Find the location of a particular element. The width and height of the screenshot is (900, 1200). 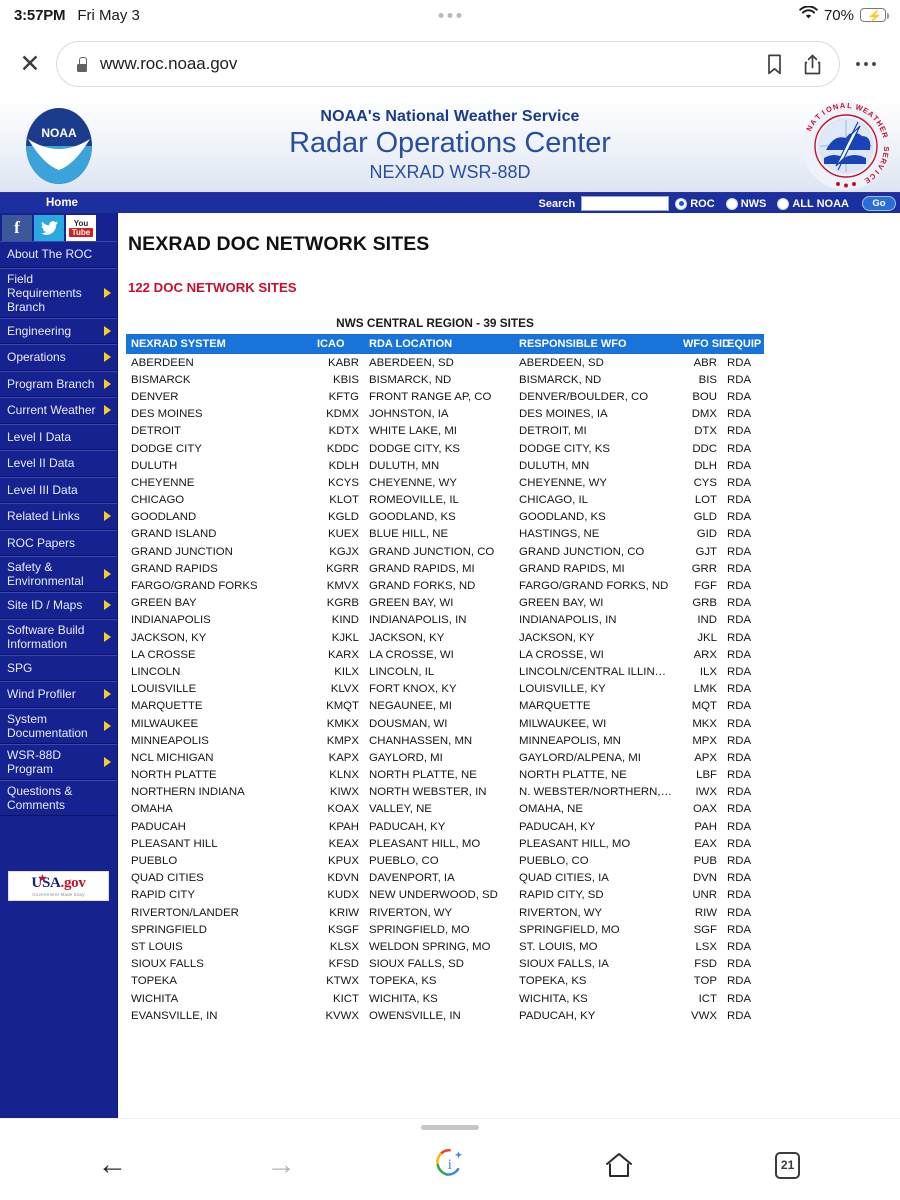

cell-nexrad-system: NCL MICHIGAN is located at coordinates (172, 757).